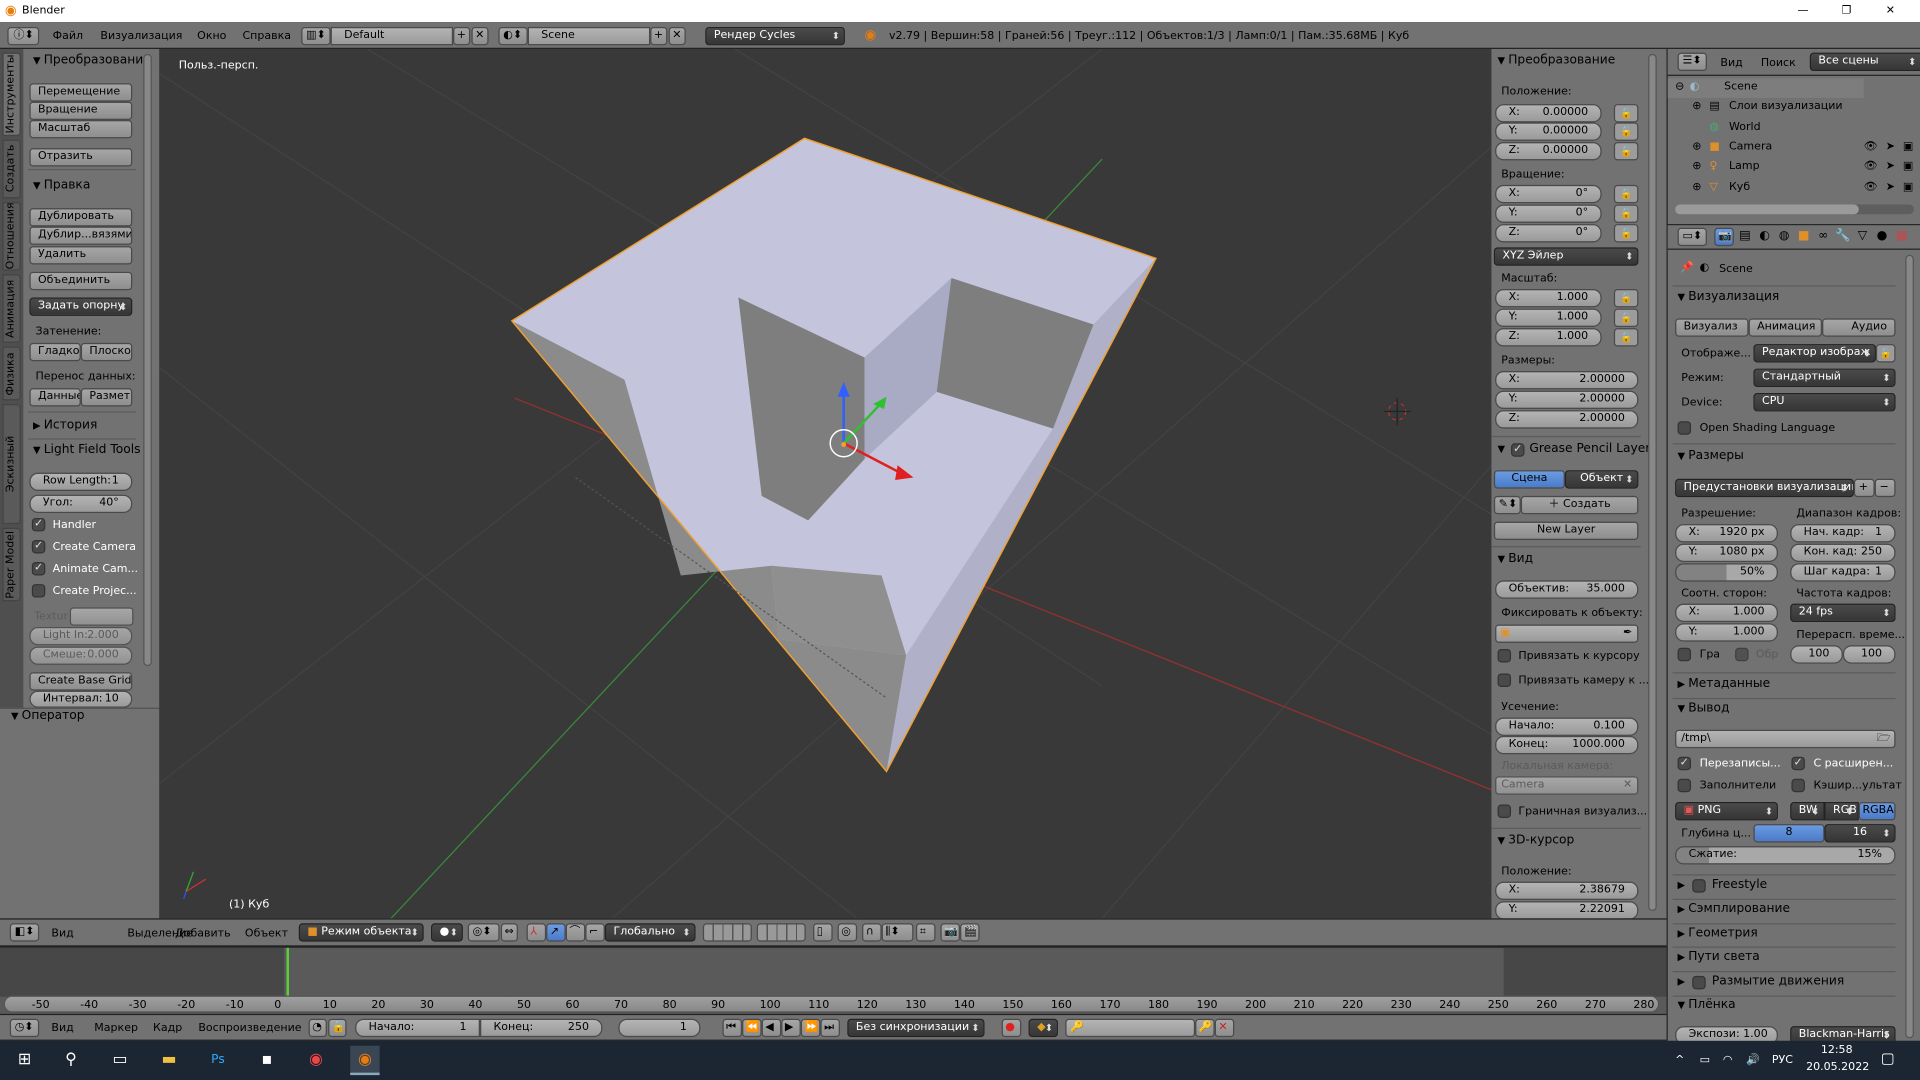  I want to click on scene-add-button: +, so click(659, 36).